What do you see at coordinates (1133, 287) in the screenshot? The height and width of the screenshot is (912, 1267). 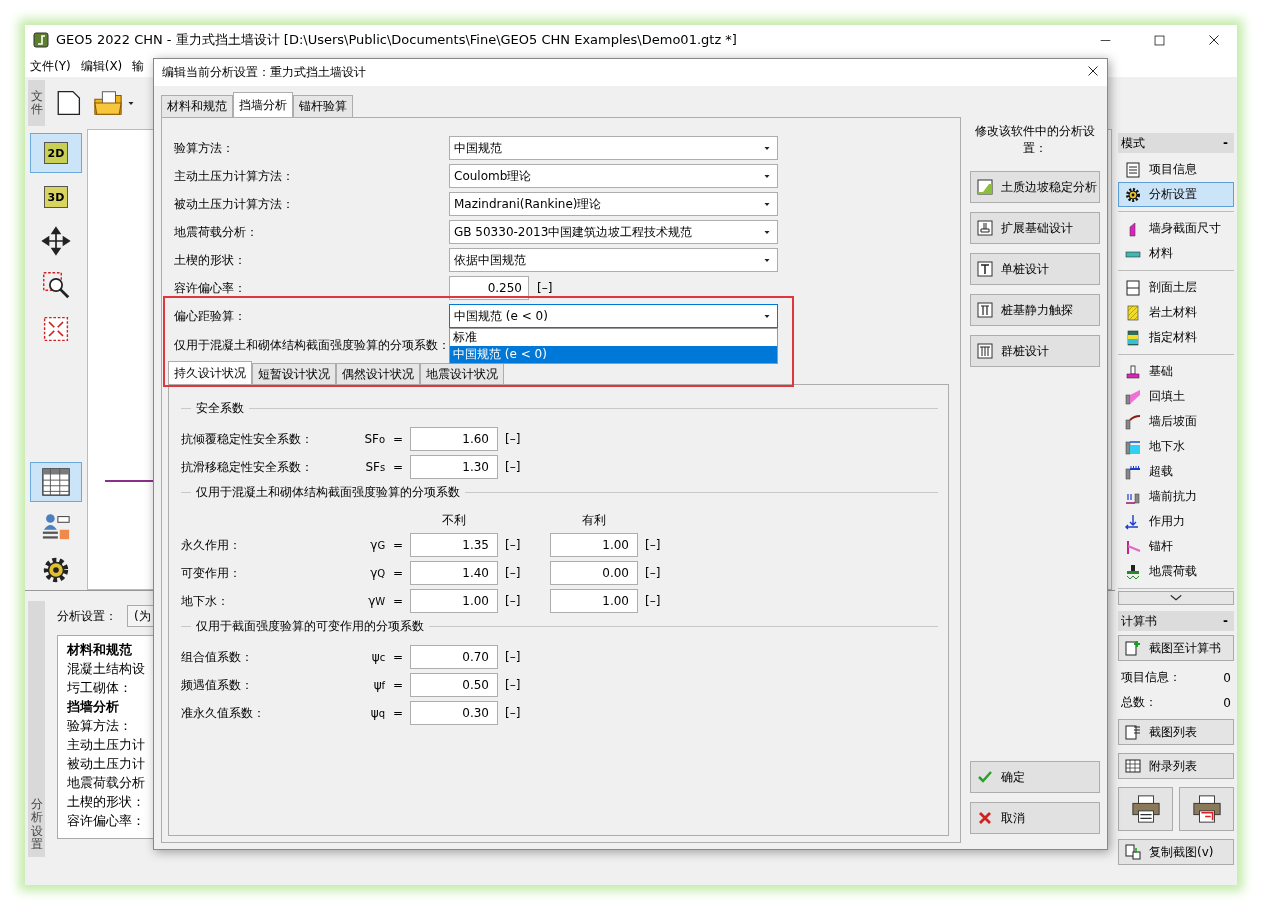 I see `layers-icon` at bounding box center [1133, 287].